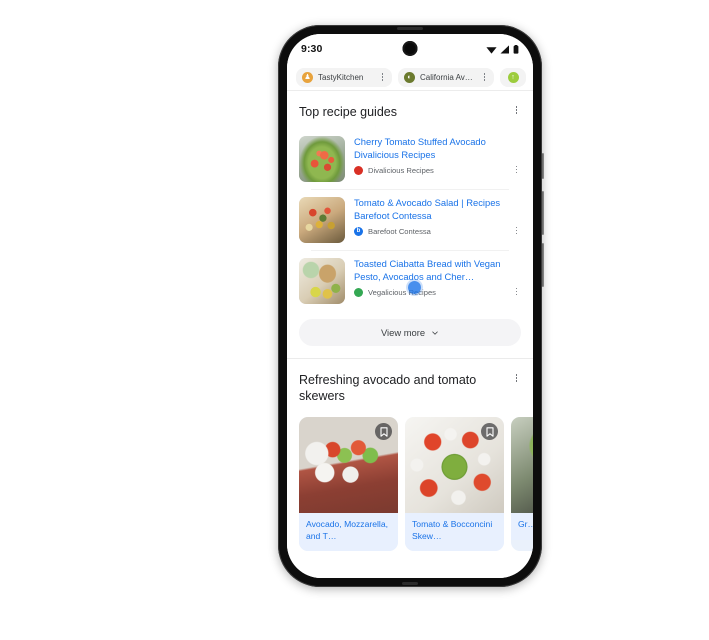 This screenshot has width=709, height=640. What do you see at coordinates (322, 159) in the screenshot?
I see `cherry-tomato-stuffed-avocado-photo` at bounding box center [322, 159].